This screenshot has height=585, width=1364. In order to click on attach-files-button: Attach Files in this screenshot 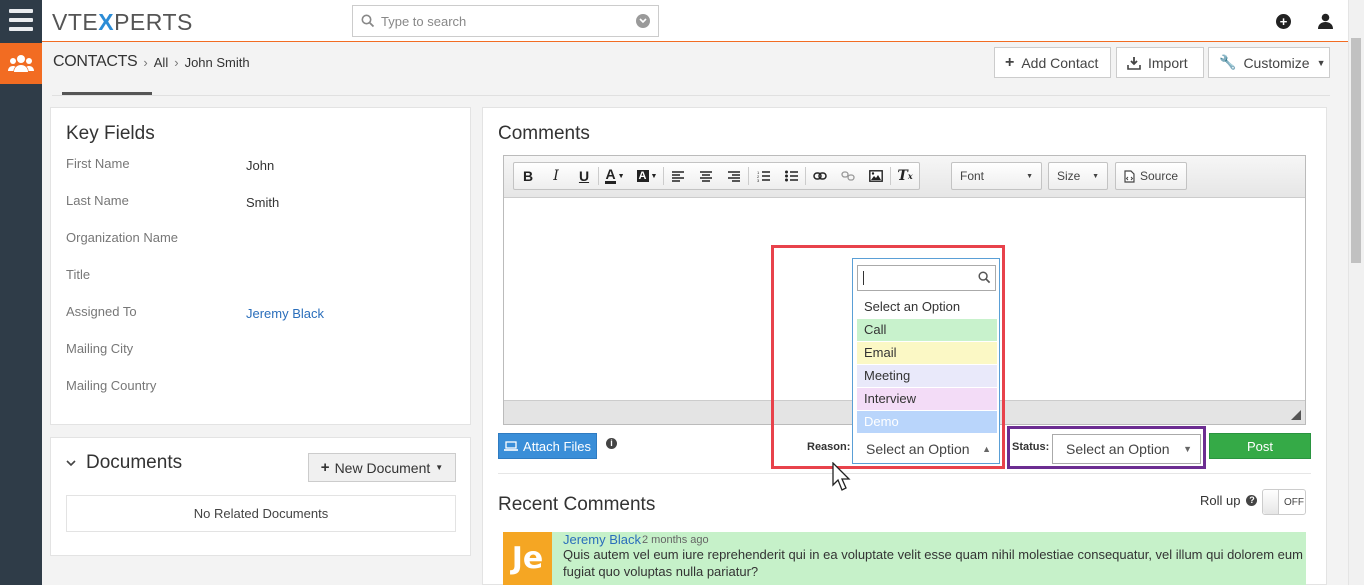, I will do `click(547, 446)`.